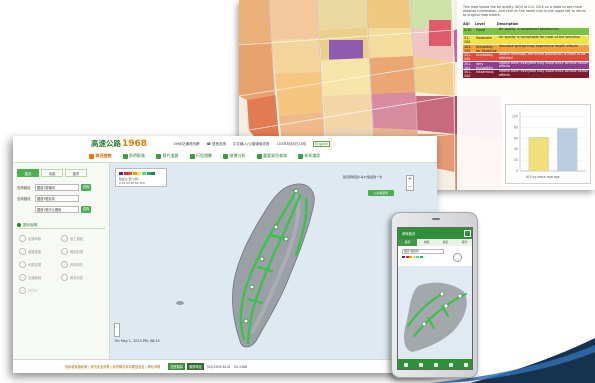 The image size is (595, 383). I want to click on query-label: 查詢路段, so click(24, 188).